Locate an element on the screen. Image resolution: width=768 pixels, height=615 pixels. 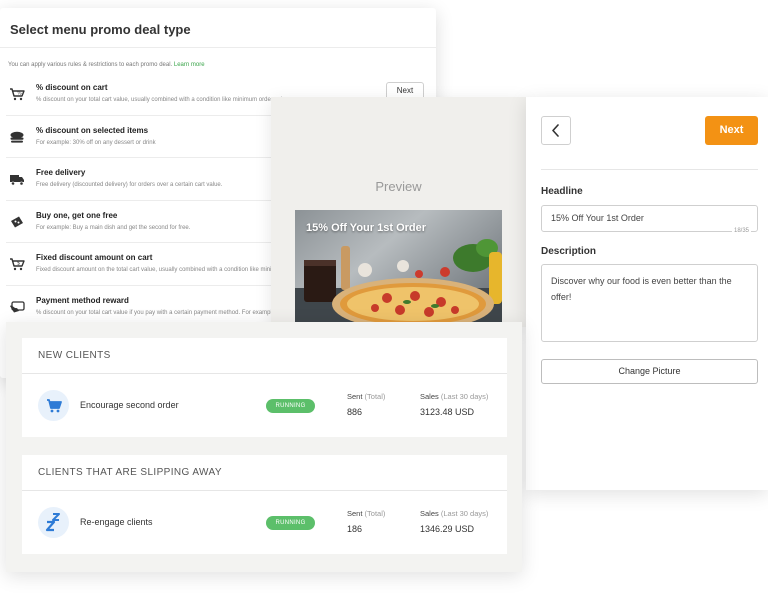
change-picture-button: Change Picture is located at coordinates (649, 371).